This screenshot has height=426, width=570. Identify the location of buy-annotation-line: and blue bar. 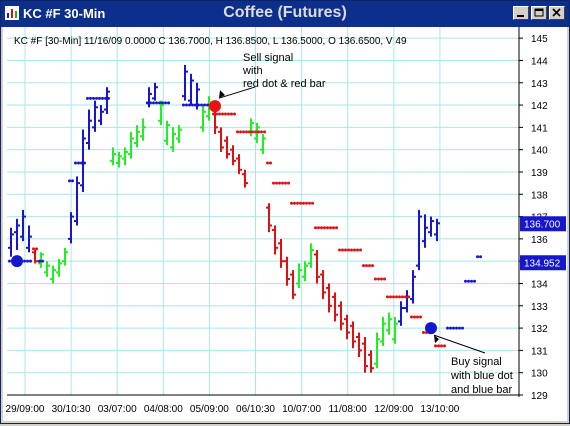
(481, 390).